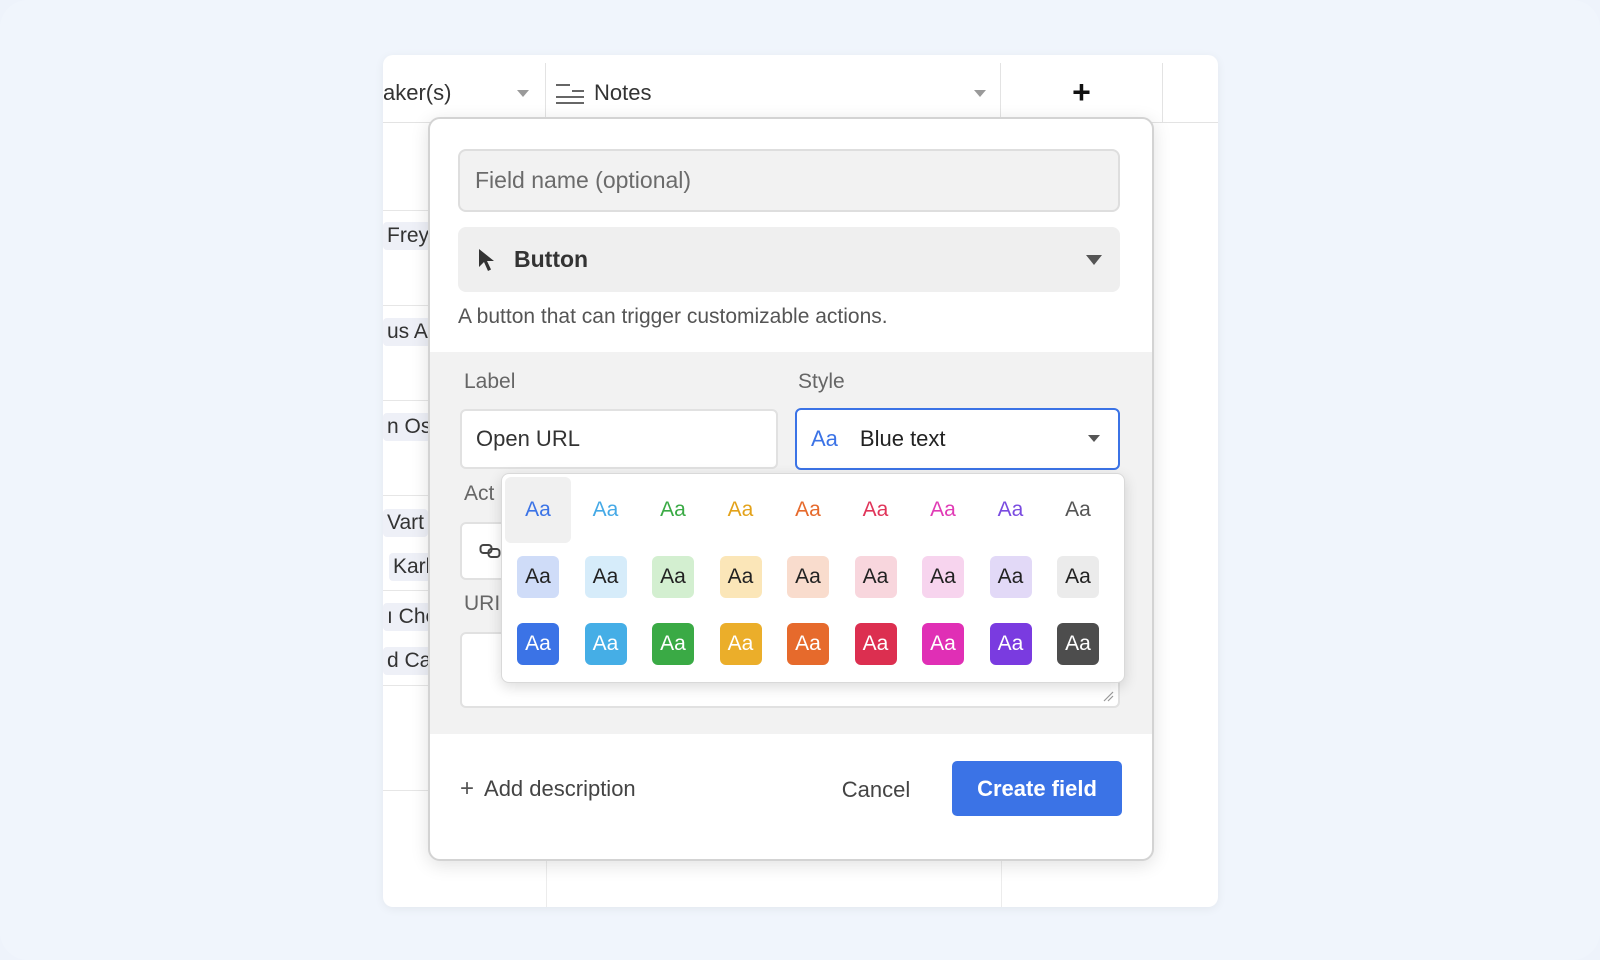 The height and width of the screenshot is (960, 1600). I want to click on style-swatch-solid-0: Aa, so click(538, 644).